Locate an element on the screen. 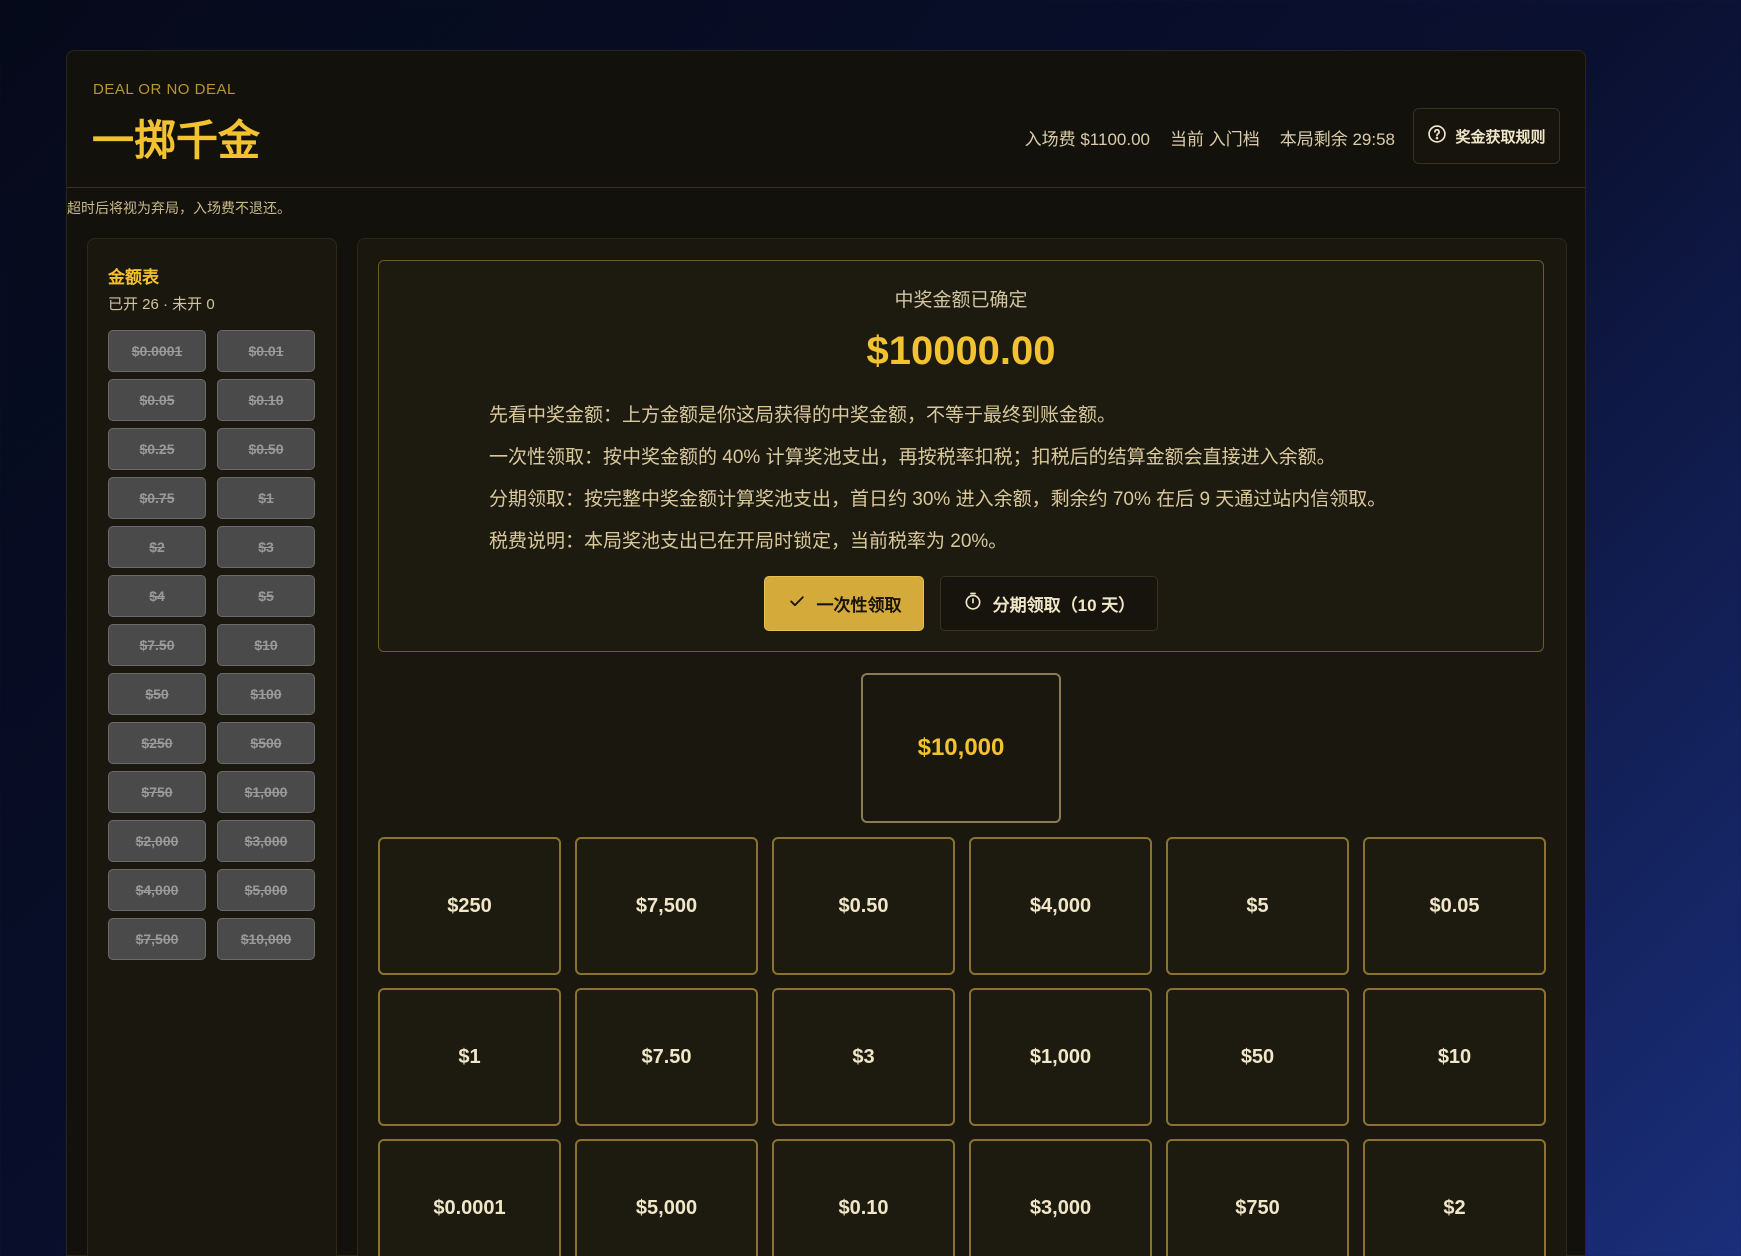 The image size is (1741, 1256). amount-cell: $2 is located at coordinates (157, 547).